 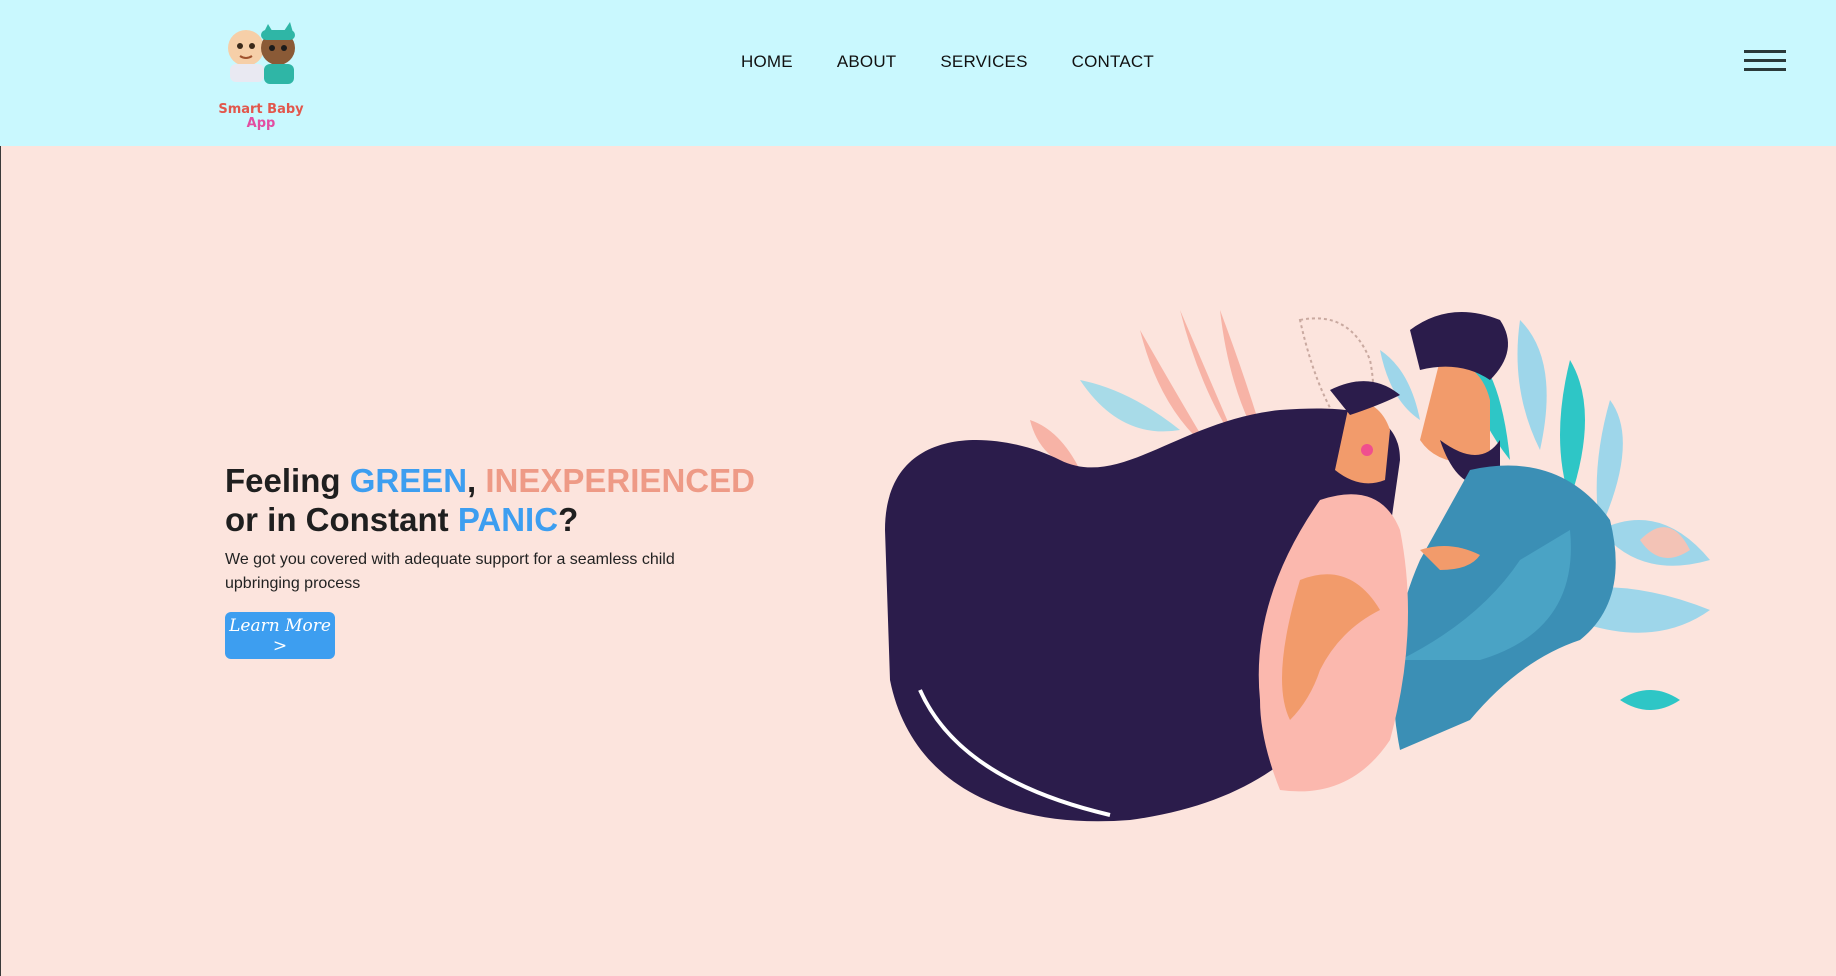 What do you see at coordinates (287, 480) in the screenshot?
I see `title-word: Feeling` at bounding box center [287, 480].